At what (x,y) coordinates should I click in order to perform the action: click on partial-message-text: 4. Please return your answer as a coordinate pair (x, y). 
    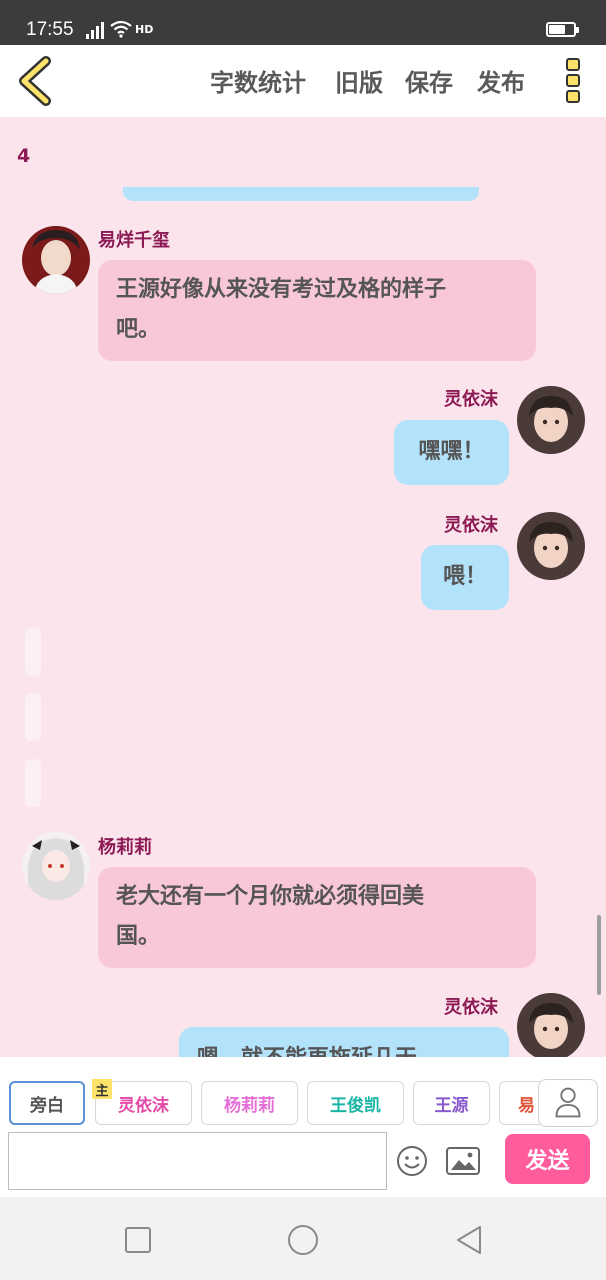
    Looking at the image, I should click on (24, 156).